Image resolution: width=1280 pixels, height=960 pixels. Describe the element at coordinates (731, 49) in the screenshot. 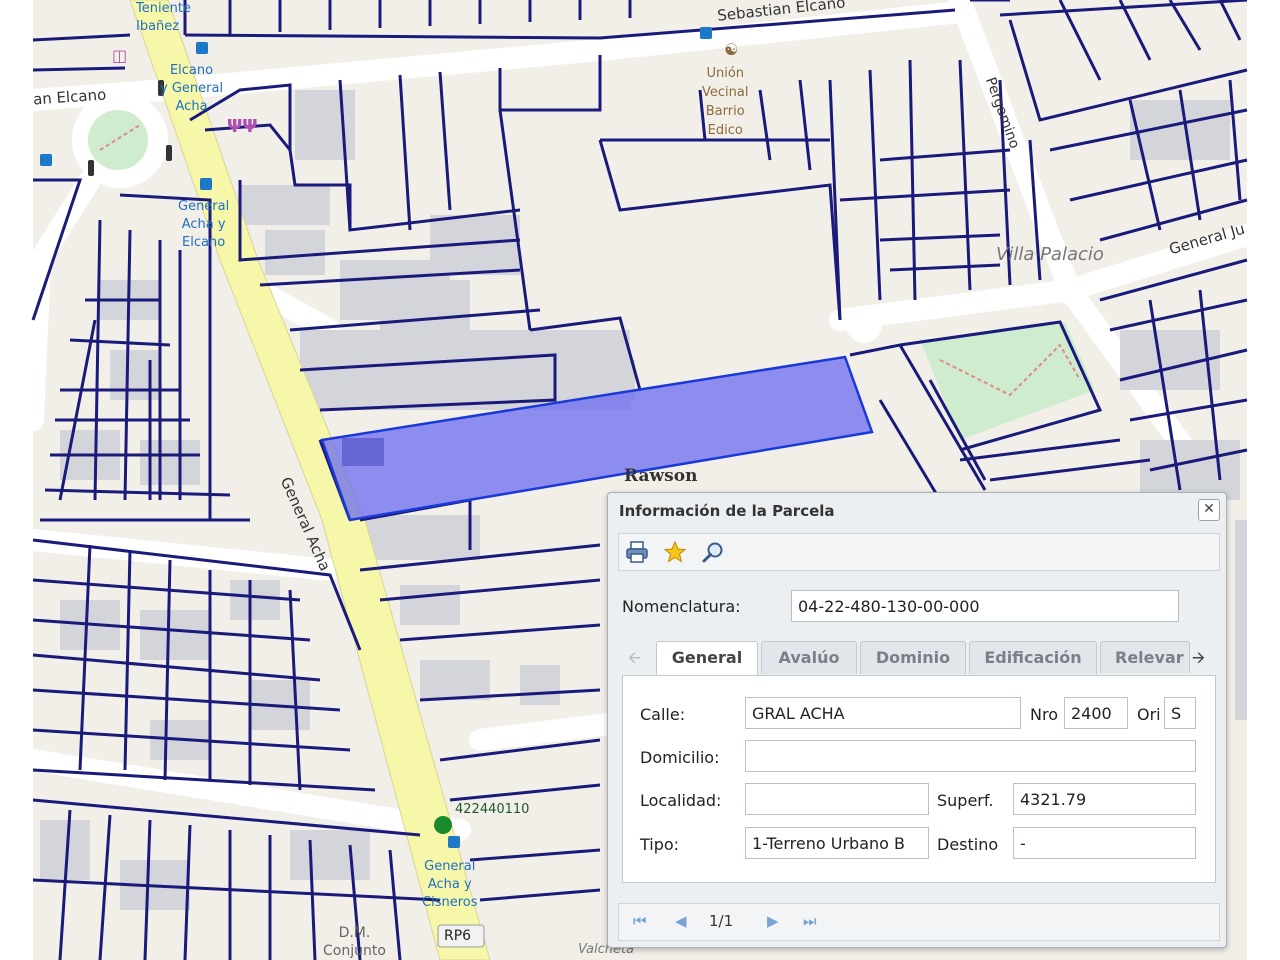

I see `community-center-icon: ☯` at that location.